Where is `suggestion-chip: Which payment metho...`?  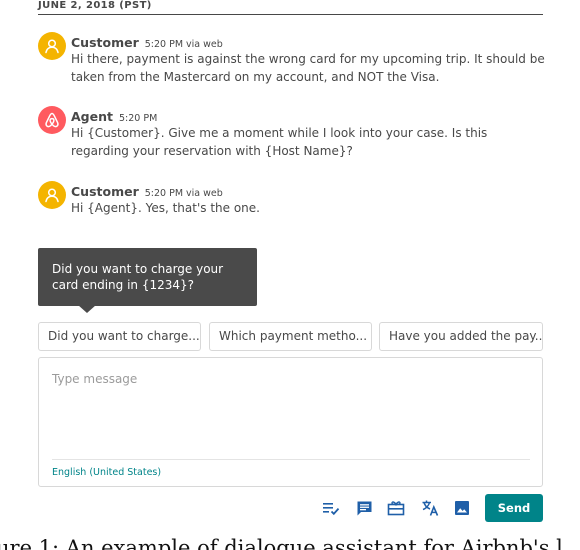
suggestion-chip: Which payment metho... is located at coordinates (290, 336).